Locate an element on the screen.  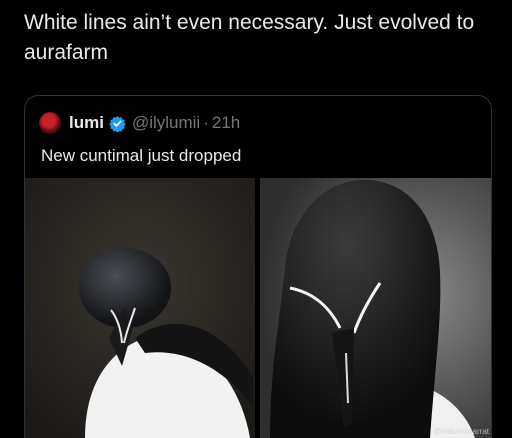
author-handle: @ilylumii is located at coordinates (166, 123).